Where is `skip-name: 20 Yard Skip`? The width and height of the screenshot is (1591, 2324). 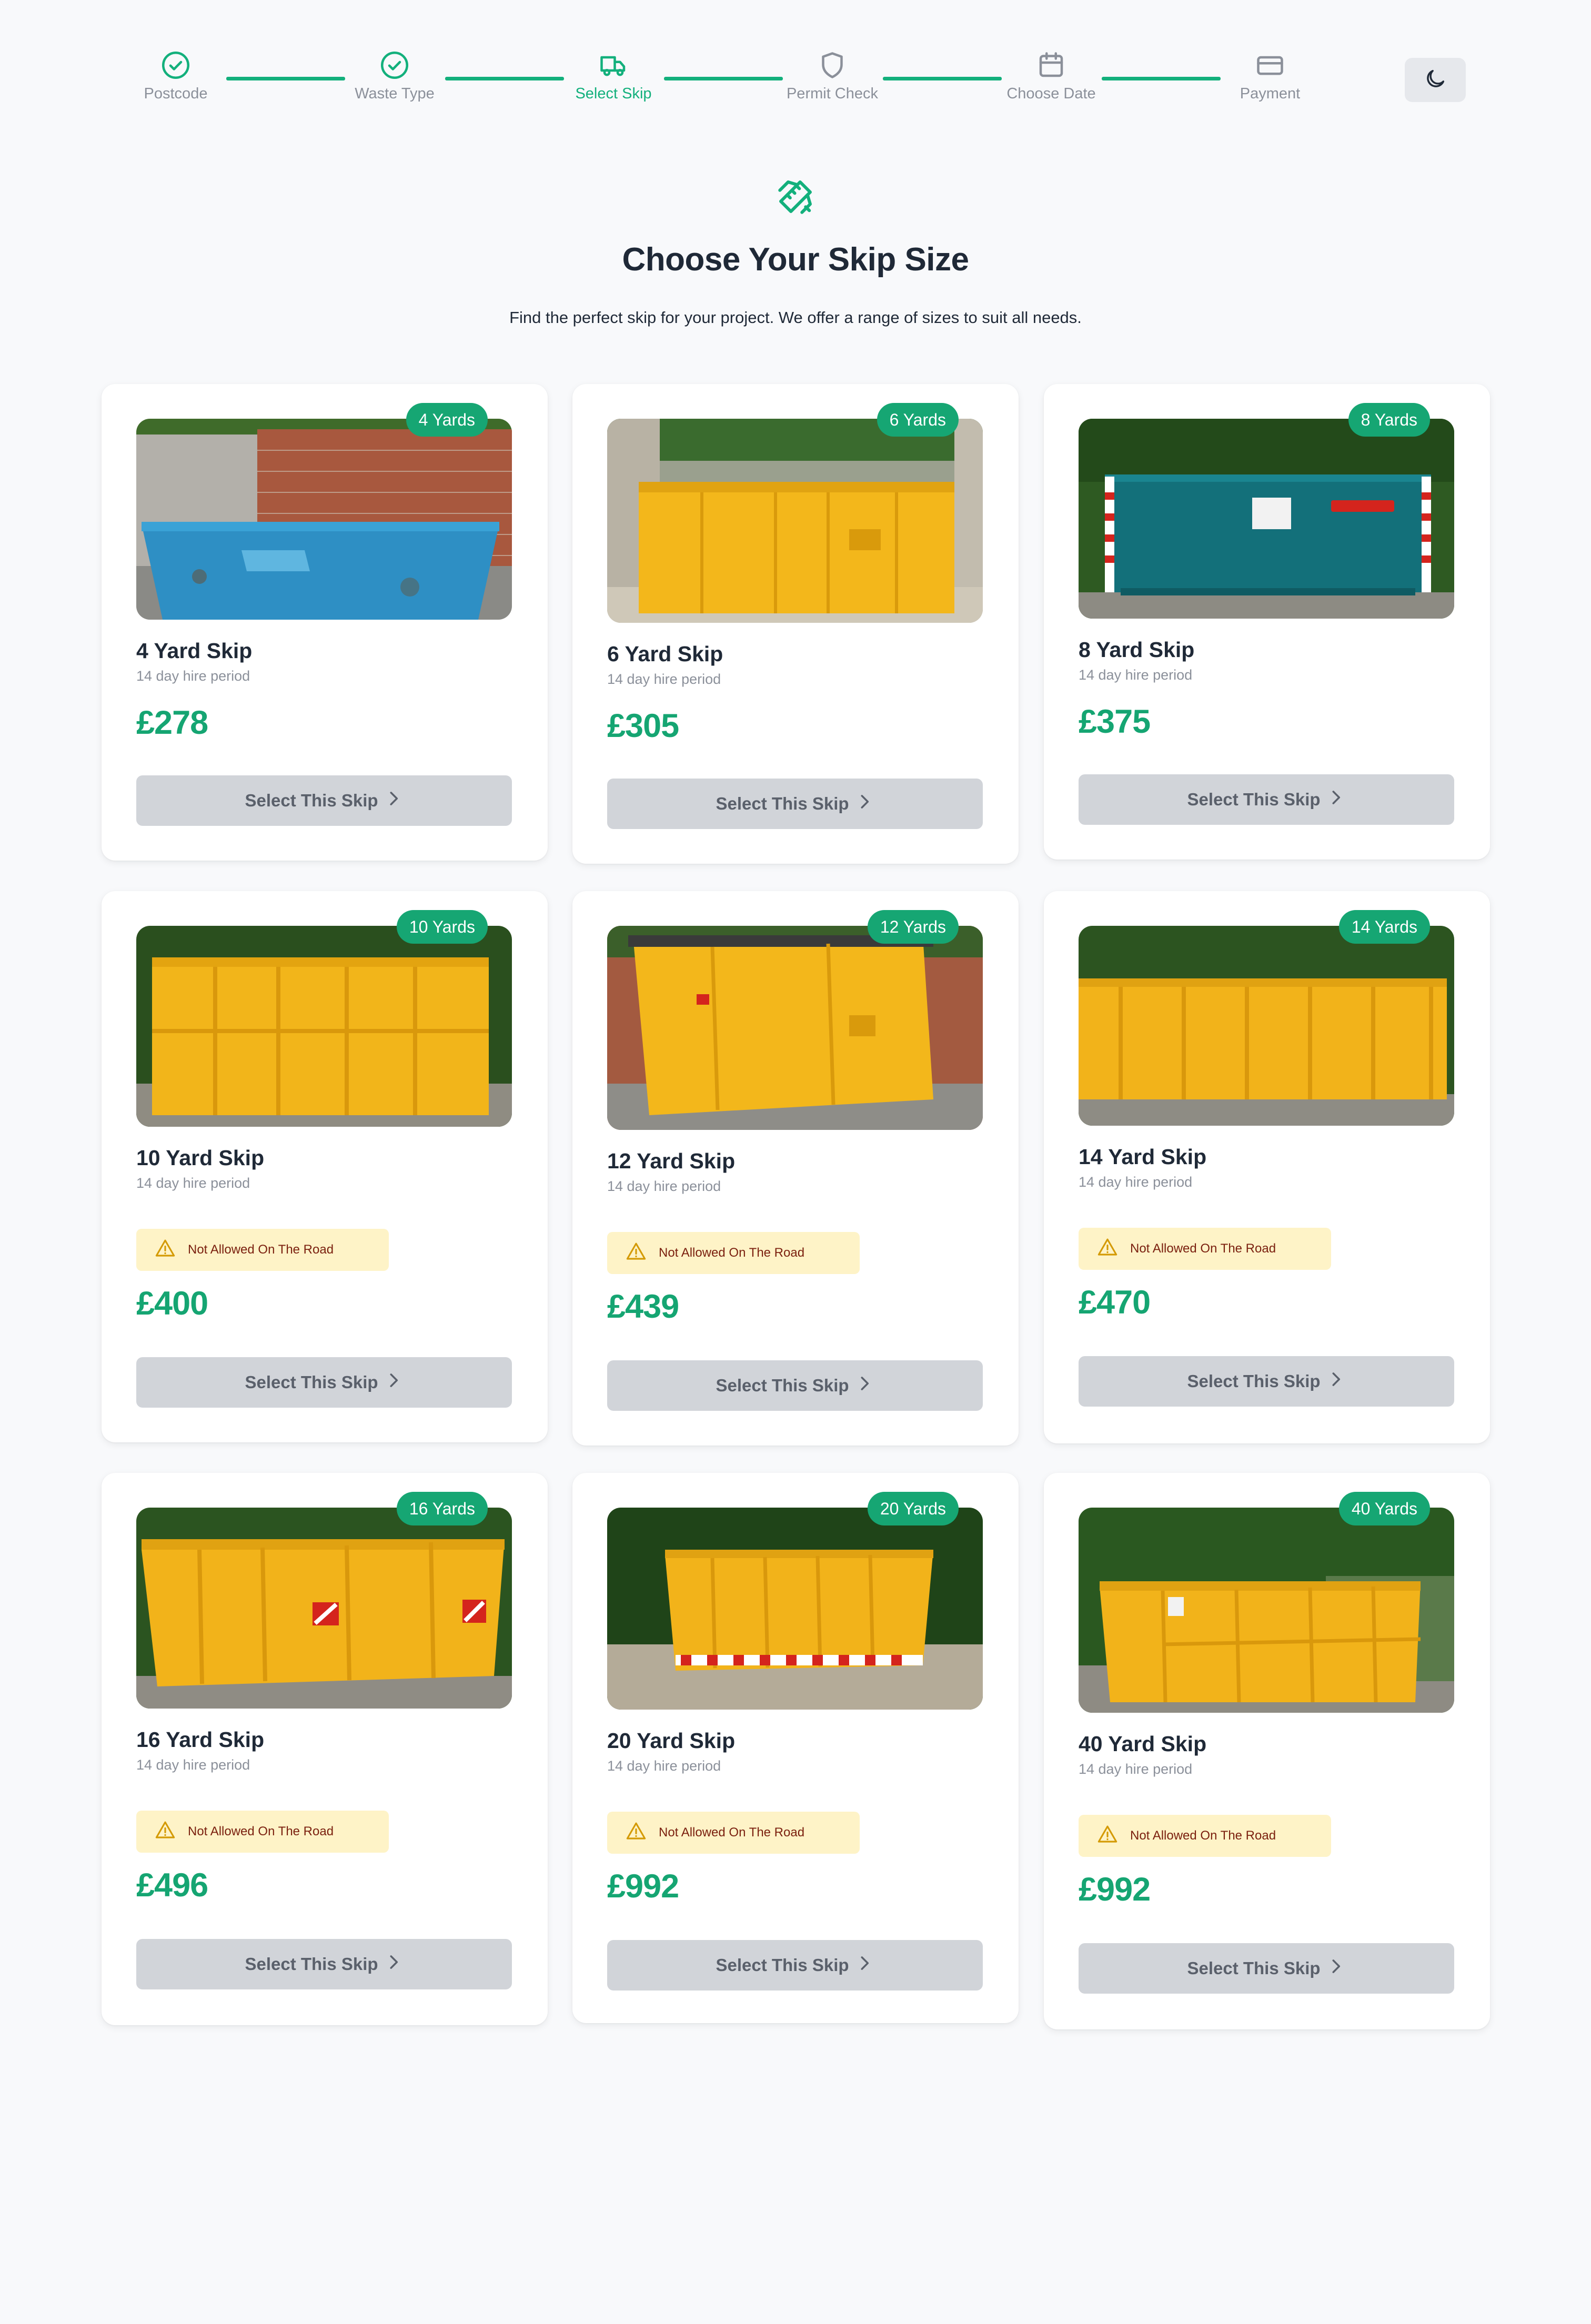
skip-name: 20 Yard Skip is located at coordinates (671, 1741).